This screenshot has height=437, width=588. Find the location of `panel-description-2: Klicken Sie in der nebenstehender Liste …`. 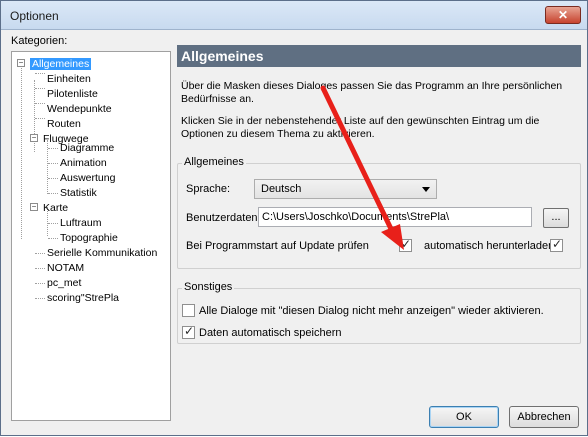

panel-description-2: Klicken Sie in der nebenstehender Liste … is located at coordinates (360, 127).